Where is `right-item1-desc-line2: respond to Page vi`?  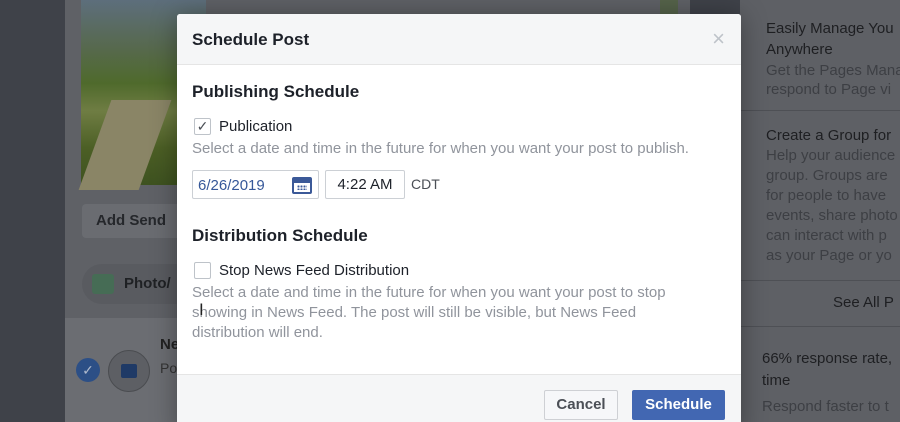
right-item1-desc-line2: respond to Page vi is located at coordinates (829, 89).